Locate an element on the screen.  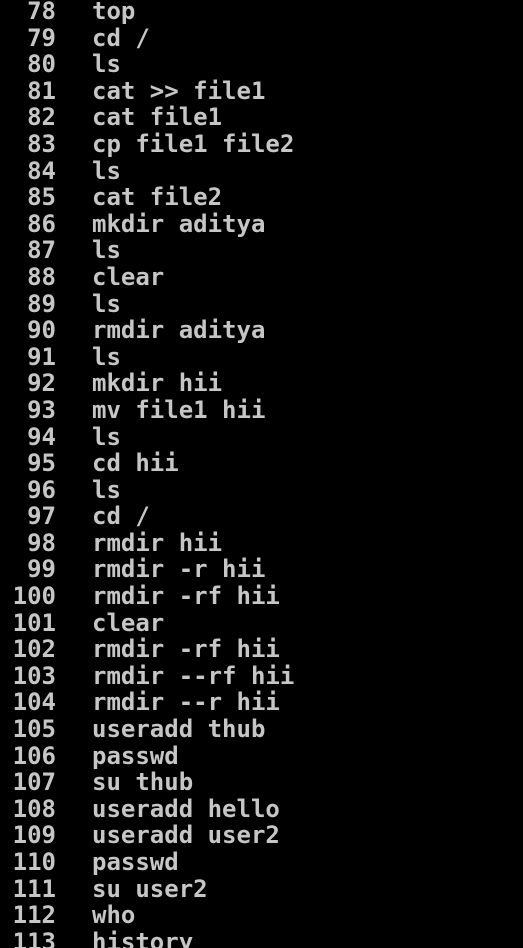
history-number: 86 is located at coordinates (41, 223).